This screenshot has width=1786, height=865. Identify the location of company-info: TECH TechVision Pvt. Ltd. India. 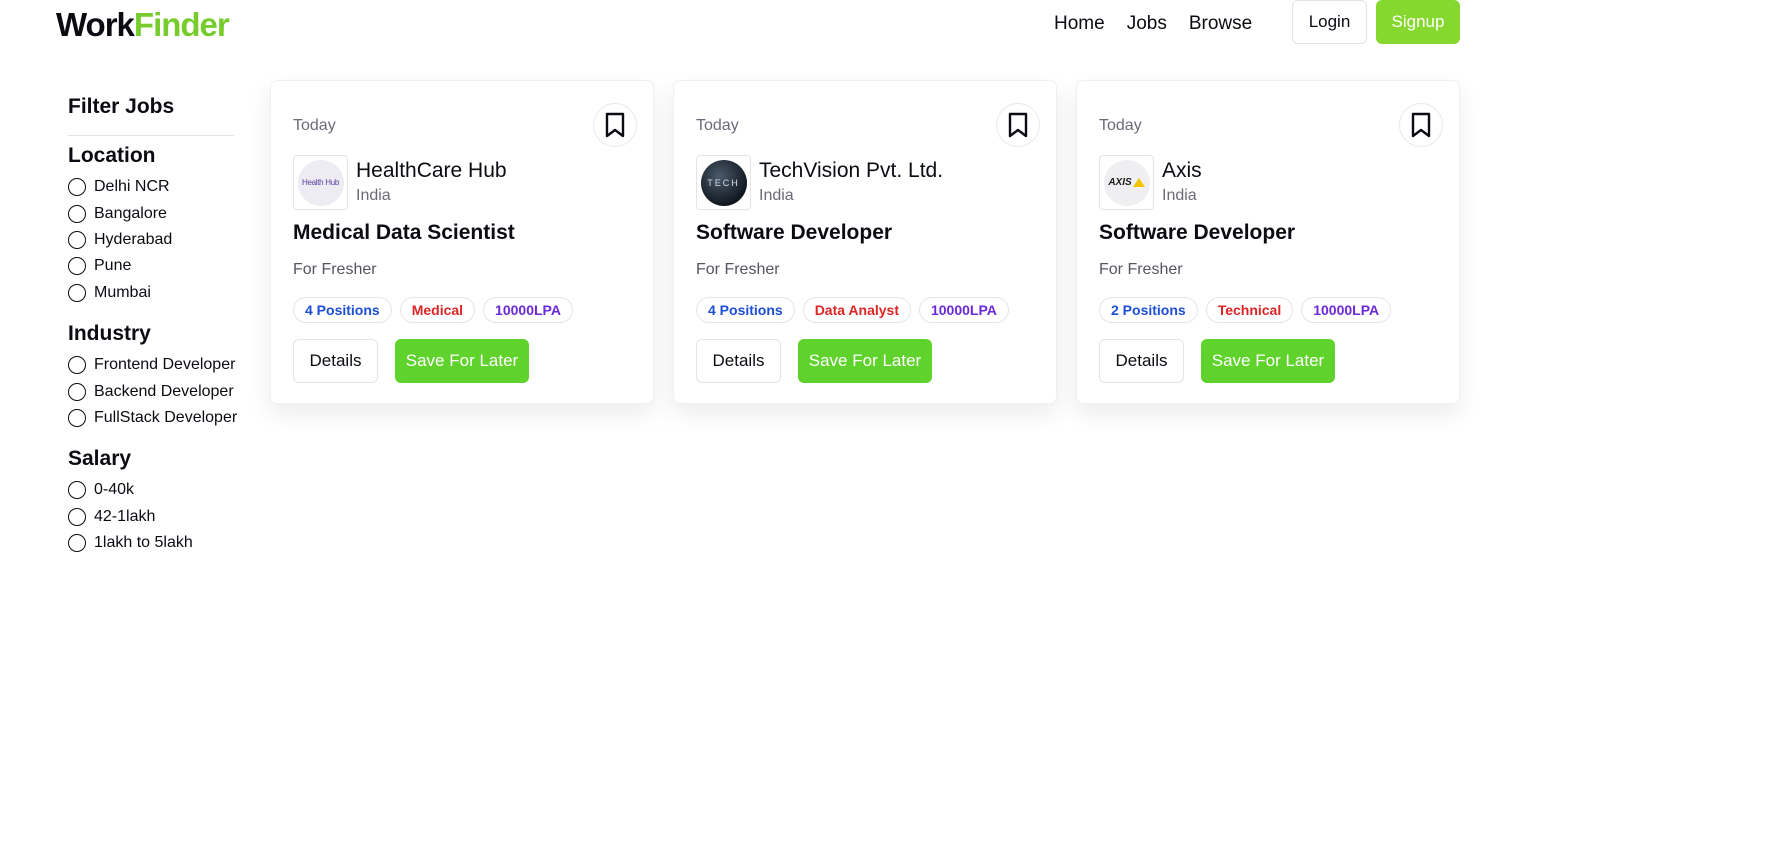
(819, 182).